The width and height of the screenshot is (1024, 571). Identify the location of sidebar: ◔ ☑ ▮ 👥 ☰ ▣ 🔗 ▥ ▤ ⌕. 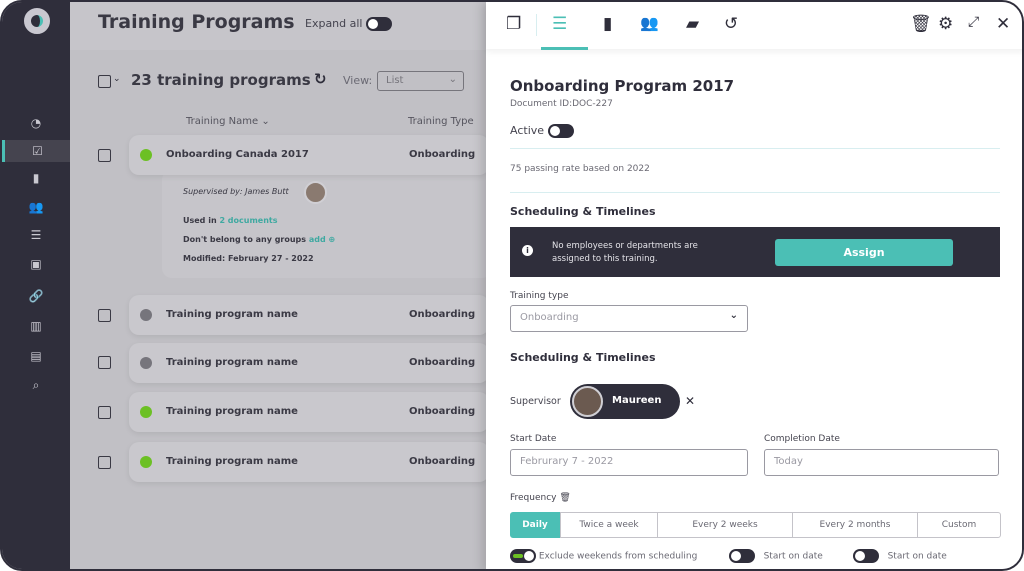
(36, 285).